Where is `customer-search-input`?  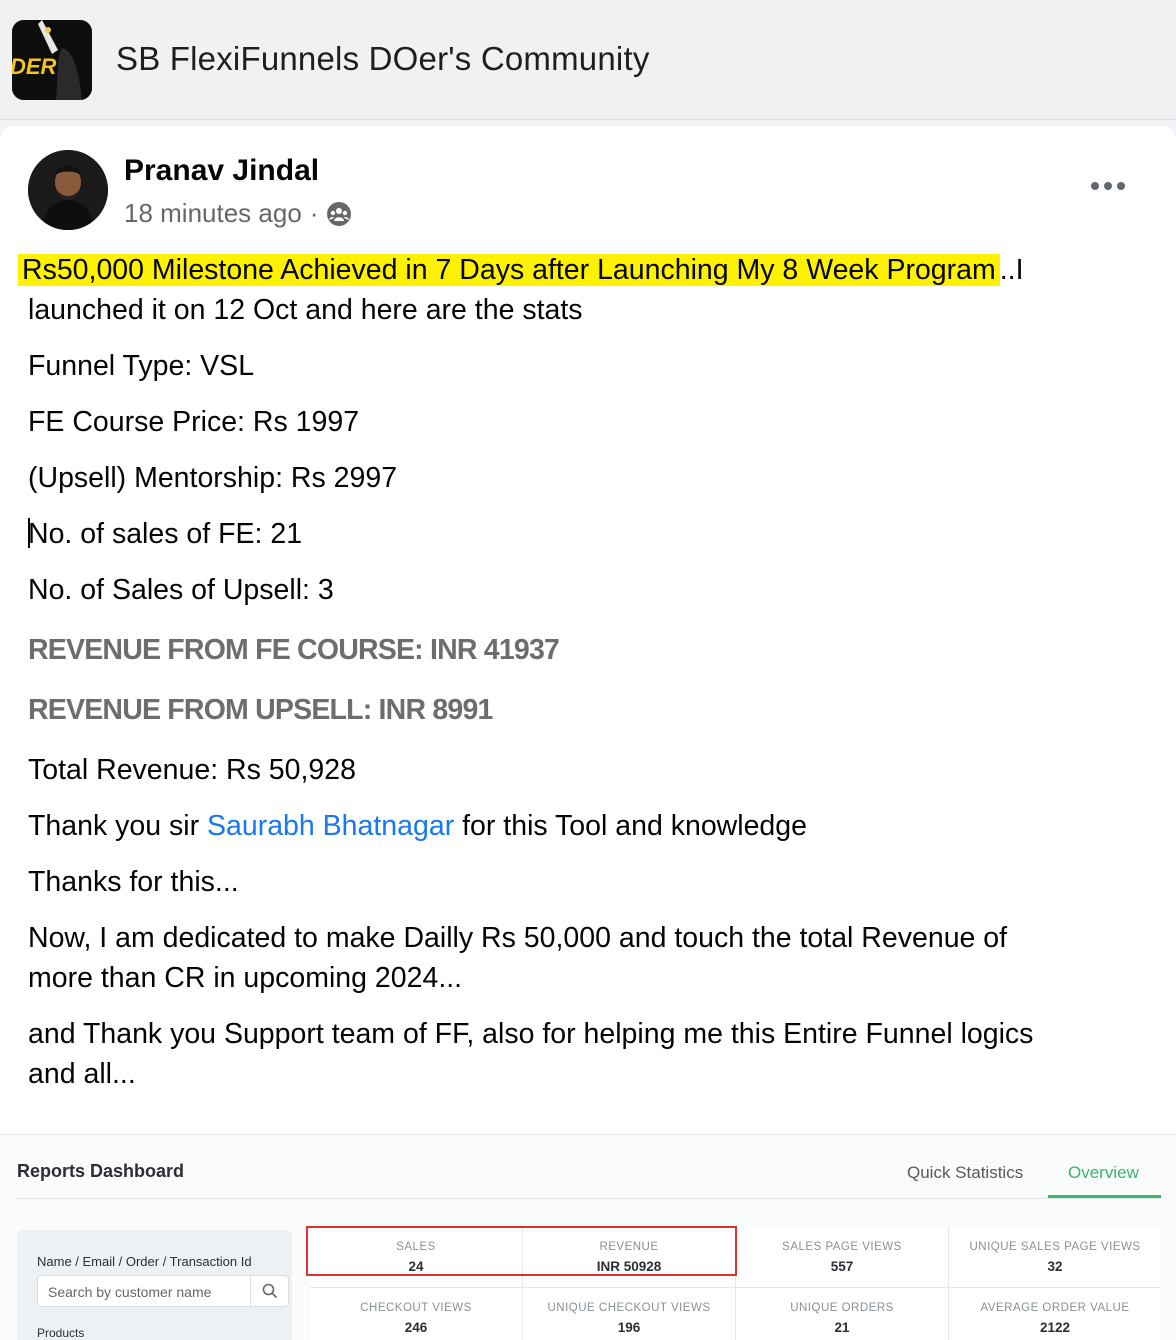 customer-search-input is located at coordinates (138, 1292).